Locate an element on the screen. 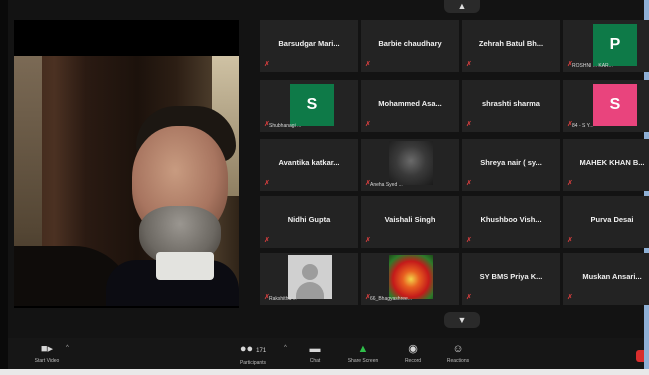 This screenshot has width=649, height=375. participant-name: shrashti sharma is located at coordinates (511, 103).